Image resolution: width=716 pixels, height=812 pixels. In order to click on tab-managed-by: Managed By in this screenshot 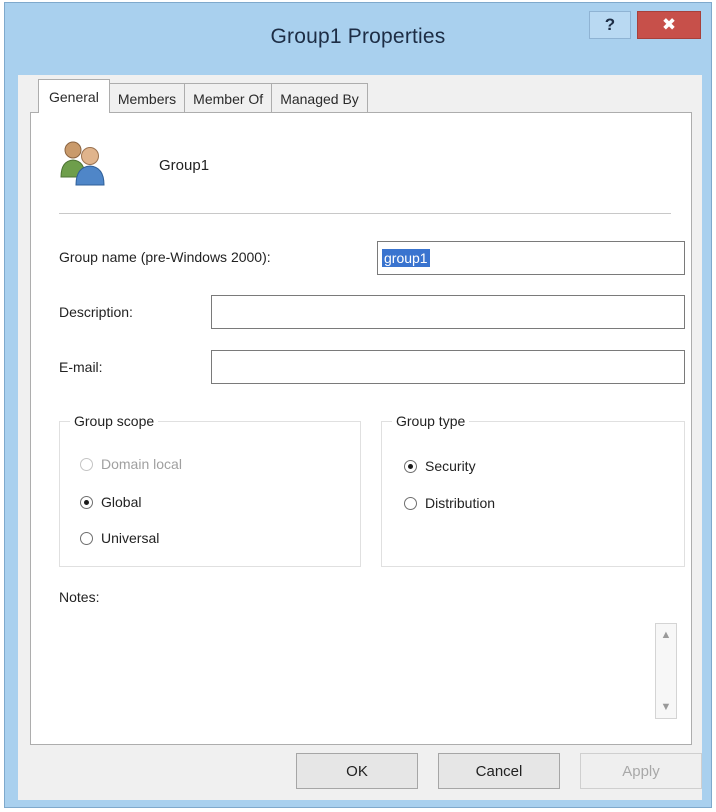, I will do `click(319, 98)`.